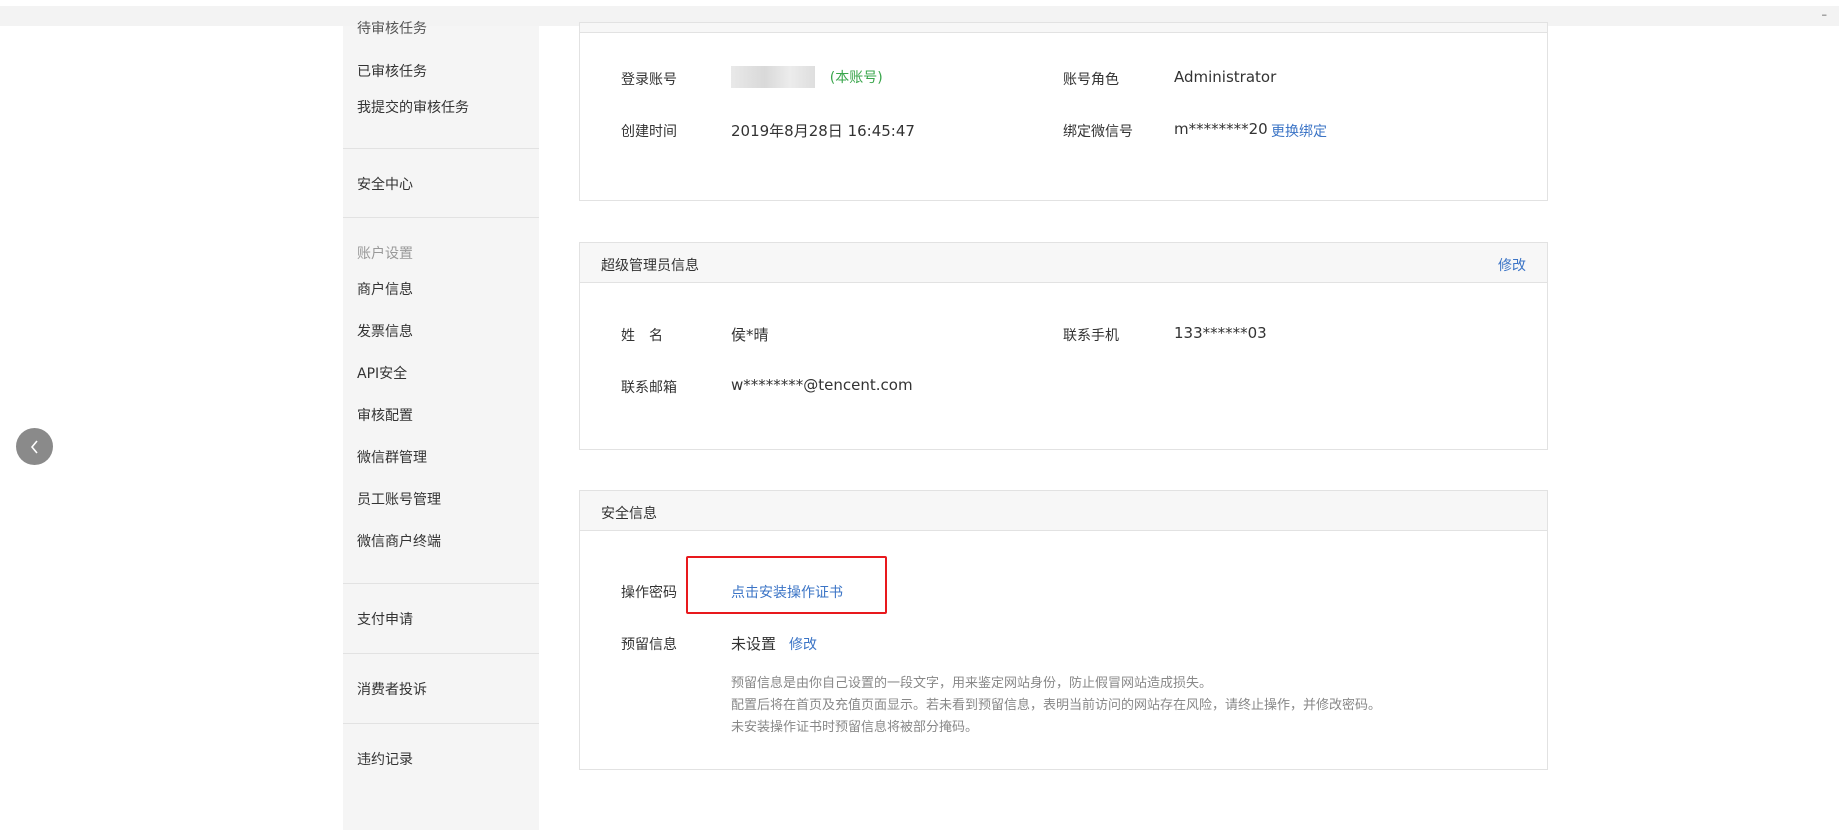  Describe the element at coordinates (392, 71) in the screenshot. I see `sidebar-item-reviewed: 已审核任务` at that location.